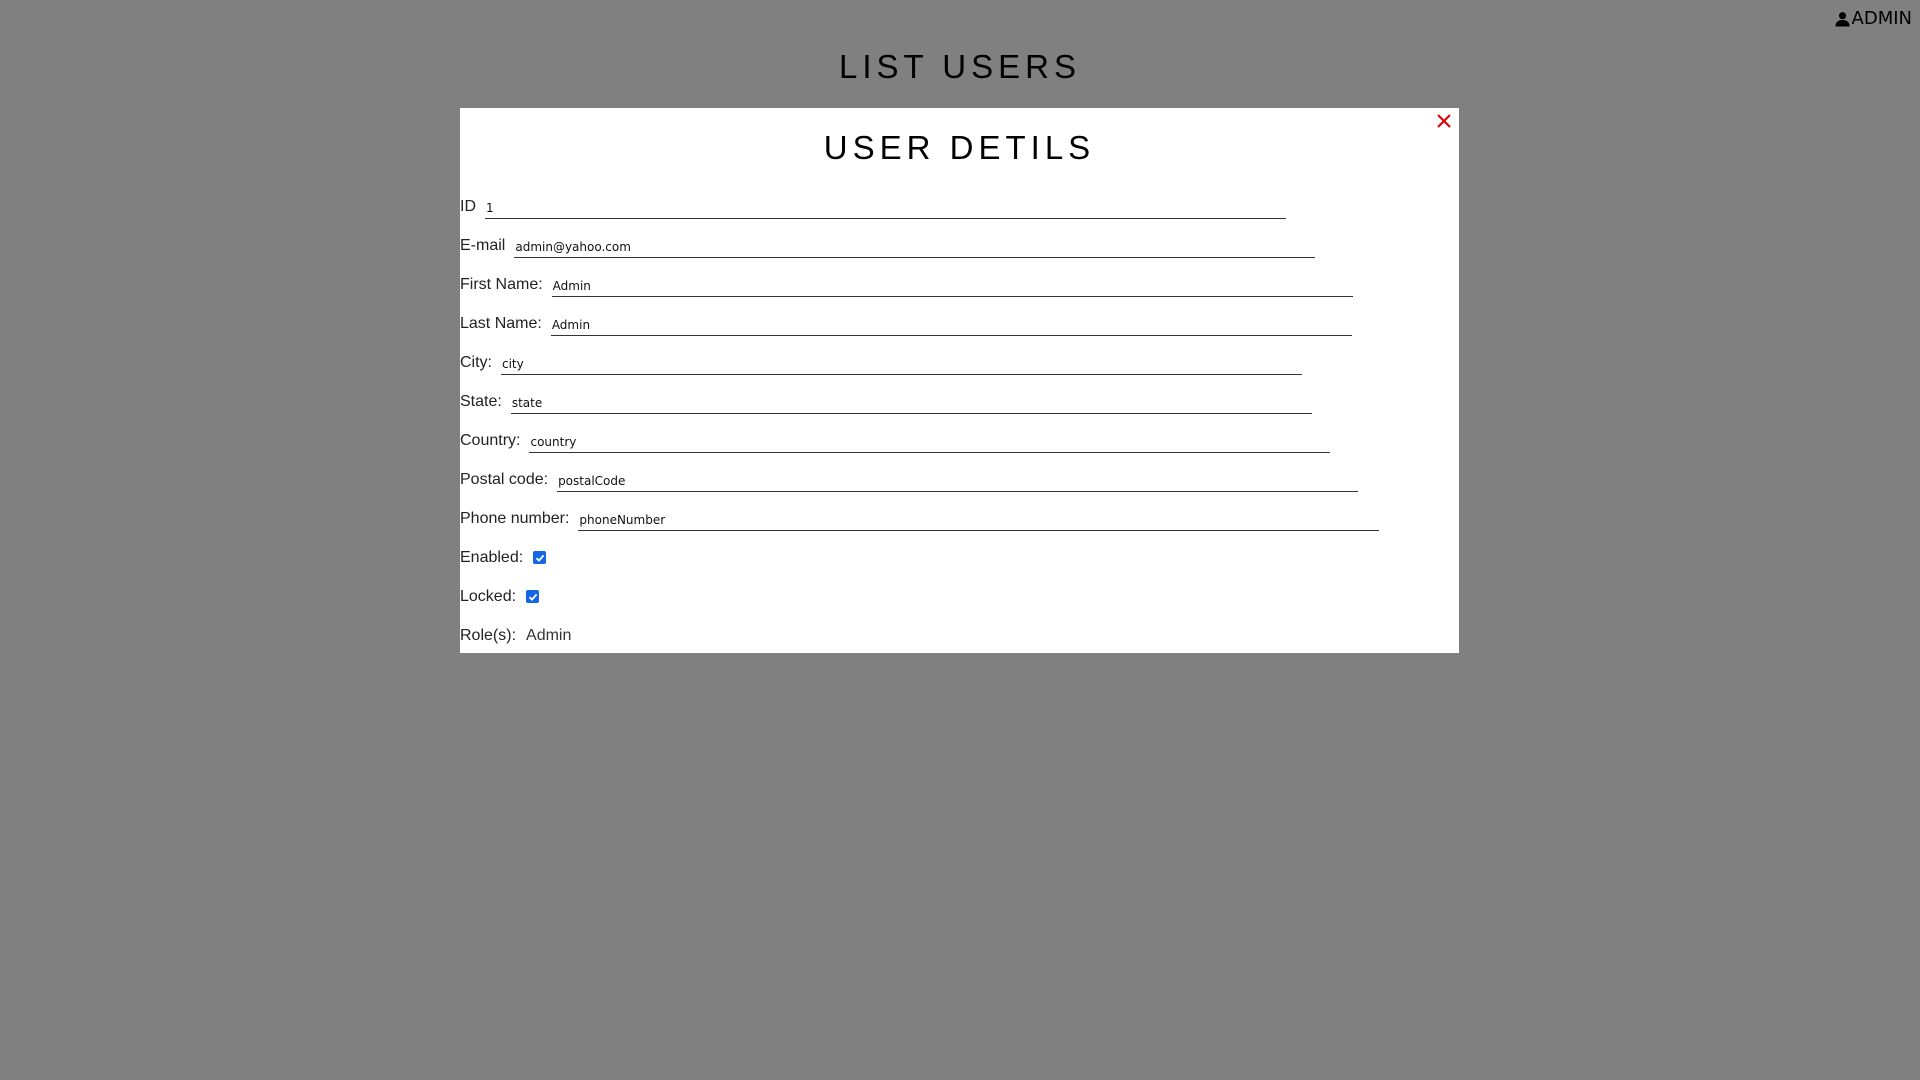 The height and width of the screenshot is (1080, 1920). I want to click on country-label: Country:, so click(490, 440).